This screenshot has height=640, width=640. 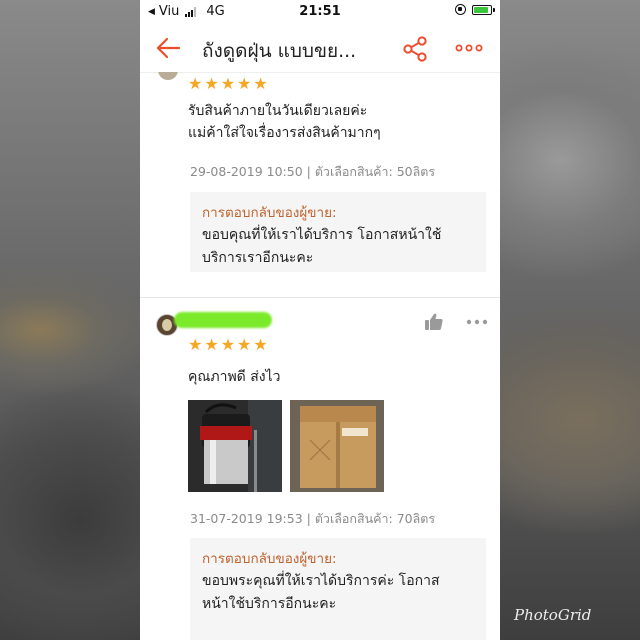 I want to click on share-icon, so click(x=415, y=49).